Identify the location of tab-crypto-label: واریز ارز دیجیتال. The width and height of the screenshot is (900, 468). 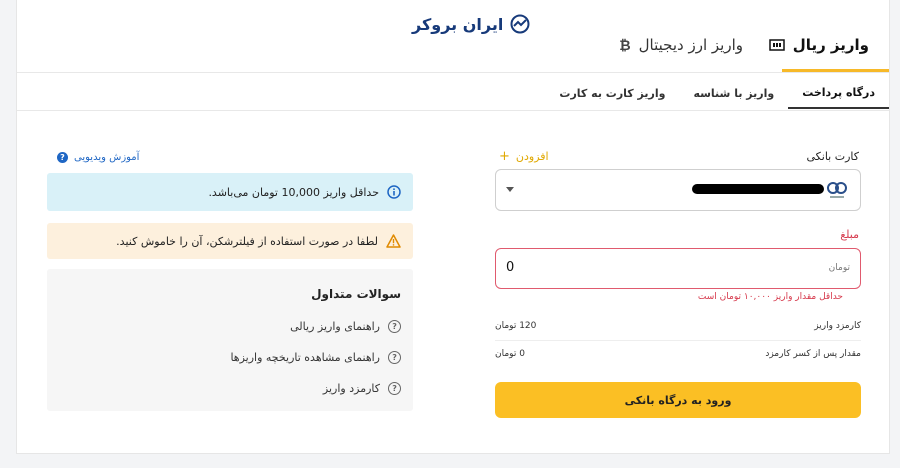
(690, 45).